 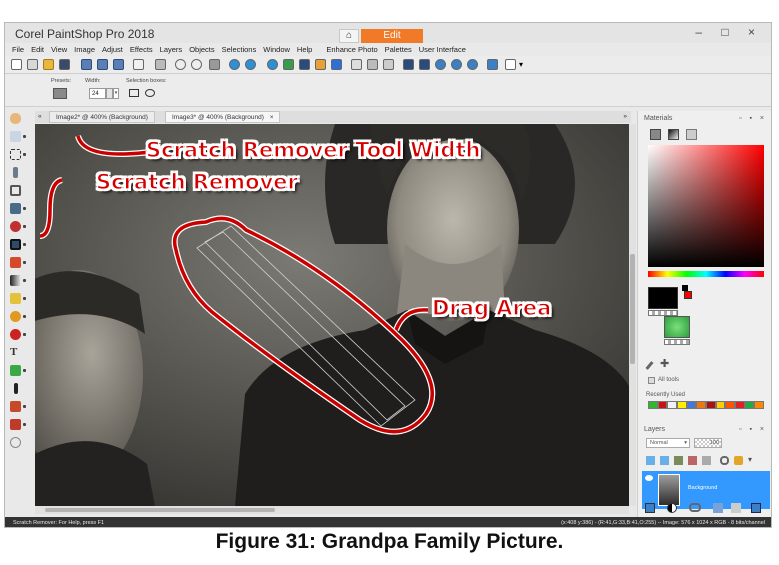 I want to click on menu-selections: Selections, so click(x=239, y=49).